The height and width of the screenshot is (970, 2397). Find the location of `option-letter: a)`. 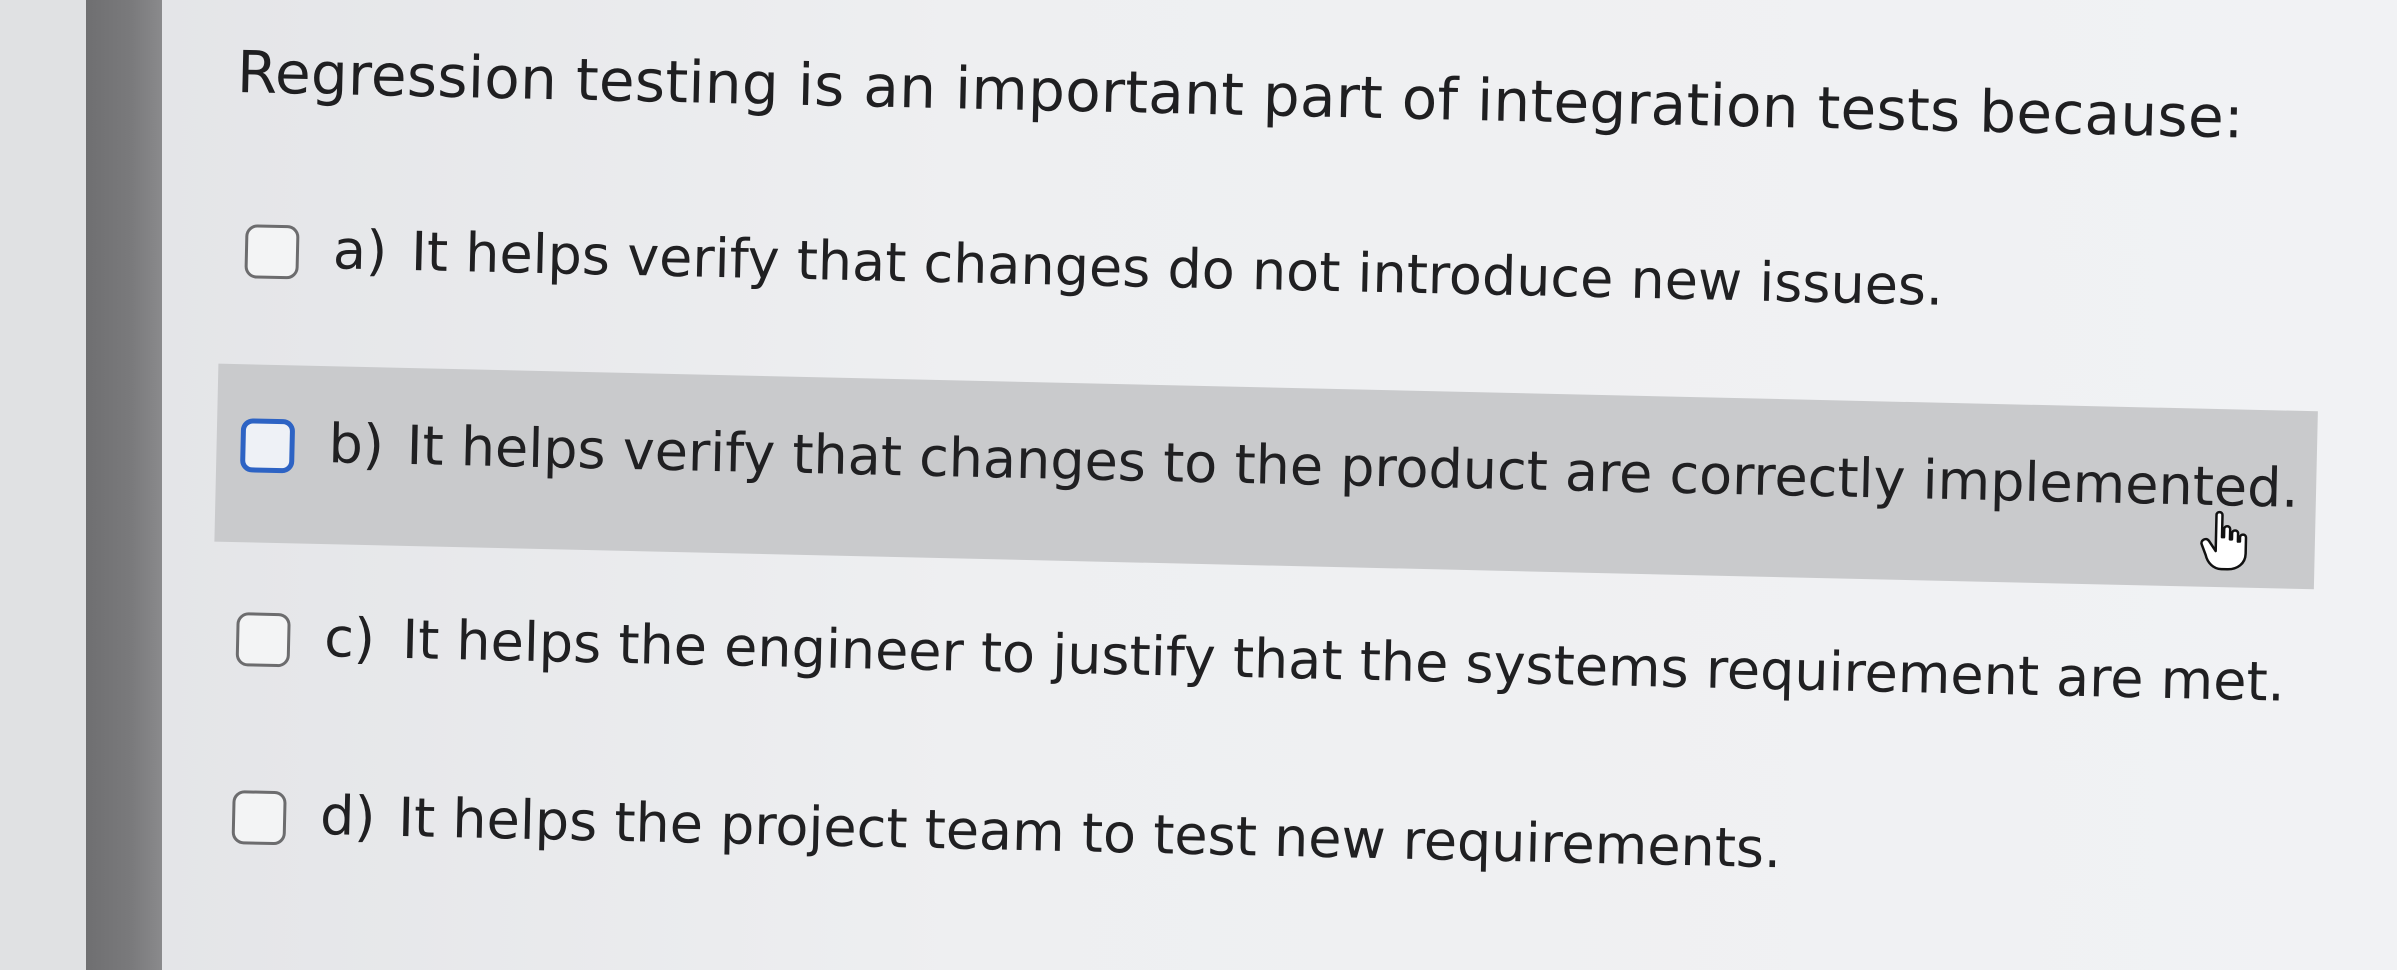

option-letter: a) is located at coordinates (360, 250).